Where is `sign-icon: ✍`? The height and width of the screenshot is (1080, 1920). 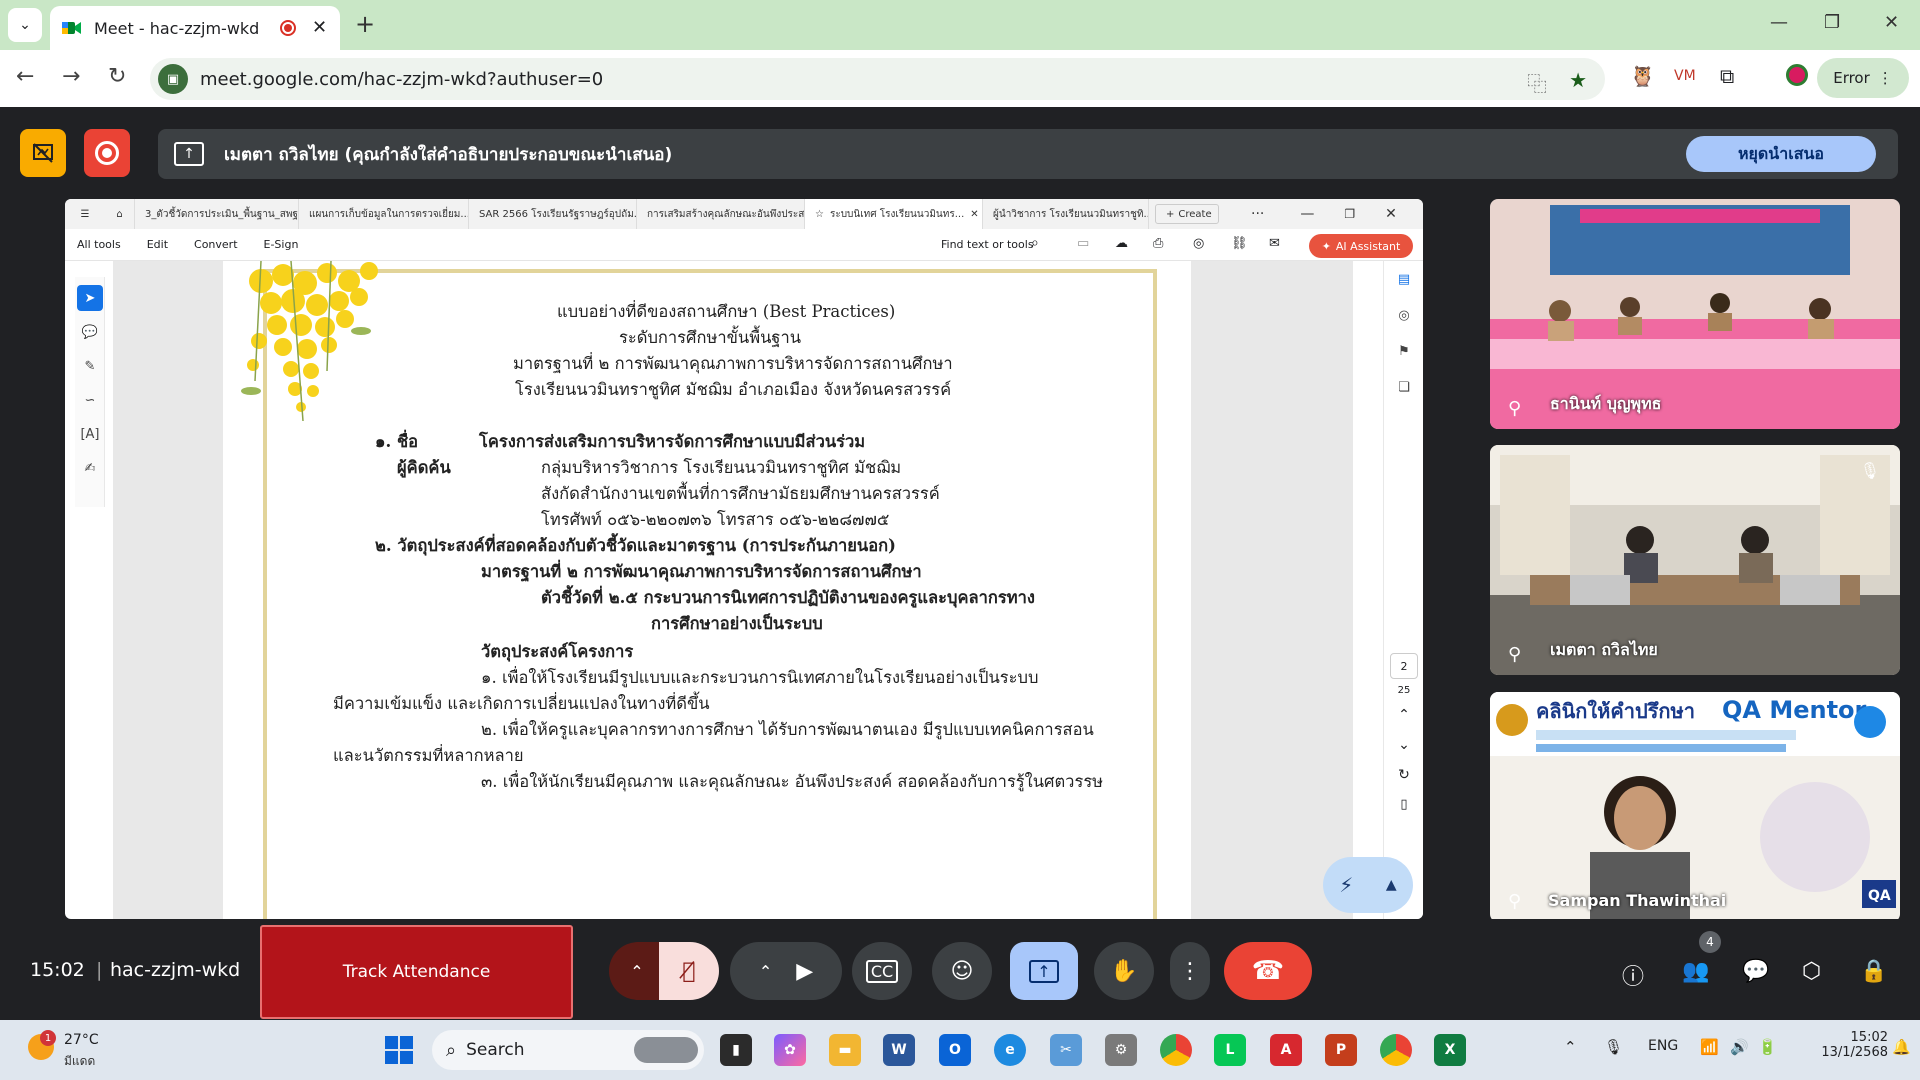 sign-icon: ✍ is located at coordinates (90, 468).